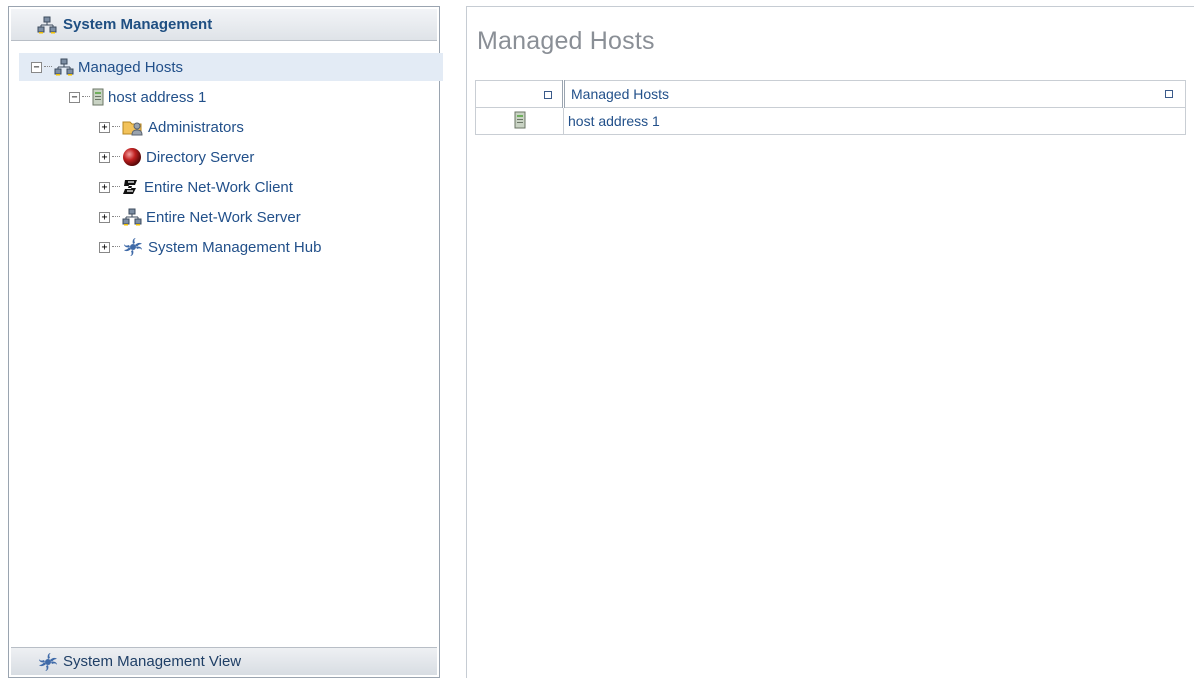 The image size is (1194, 678). Describe the element at coordinates (218, 187) in the screenshot. I see `tree-item-label: Entire Net-Work Client` at that location.